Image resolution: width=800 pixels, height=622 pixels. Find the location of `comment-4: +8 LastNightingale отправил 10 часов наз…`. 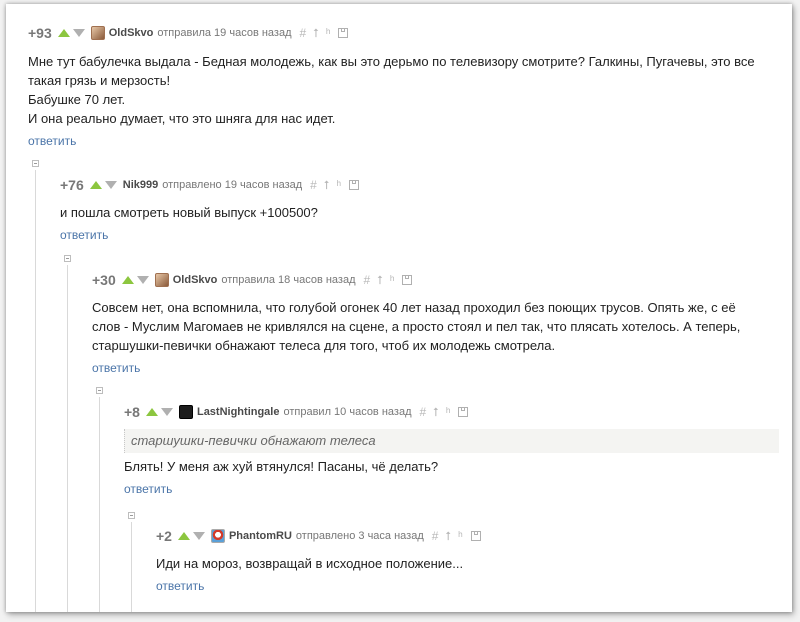

comment-4: +8 LastNightingale отправил 10 часов наз… is located at coordinates (451, 450).